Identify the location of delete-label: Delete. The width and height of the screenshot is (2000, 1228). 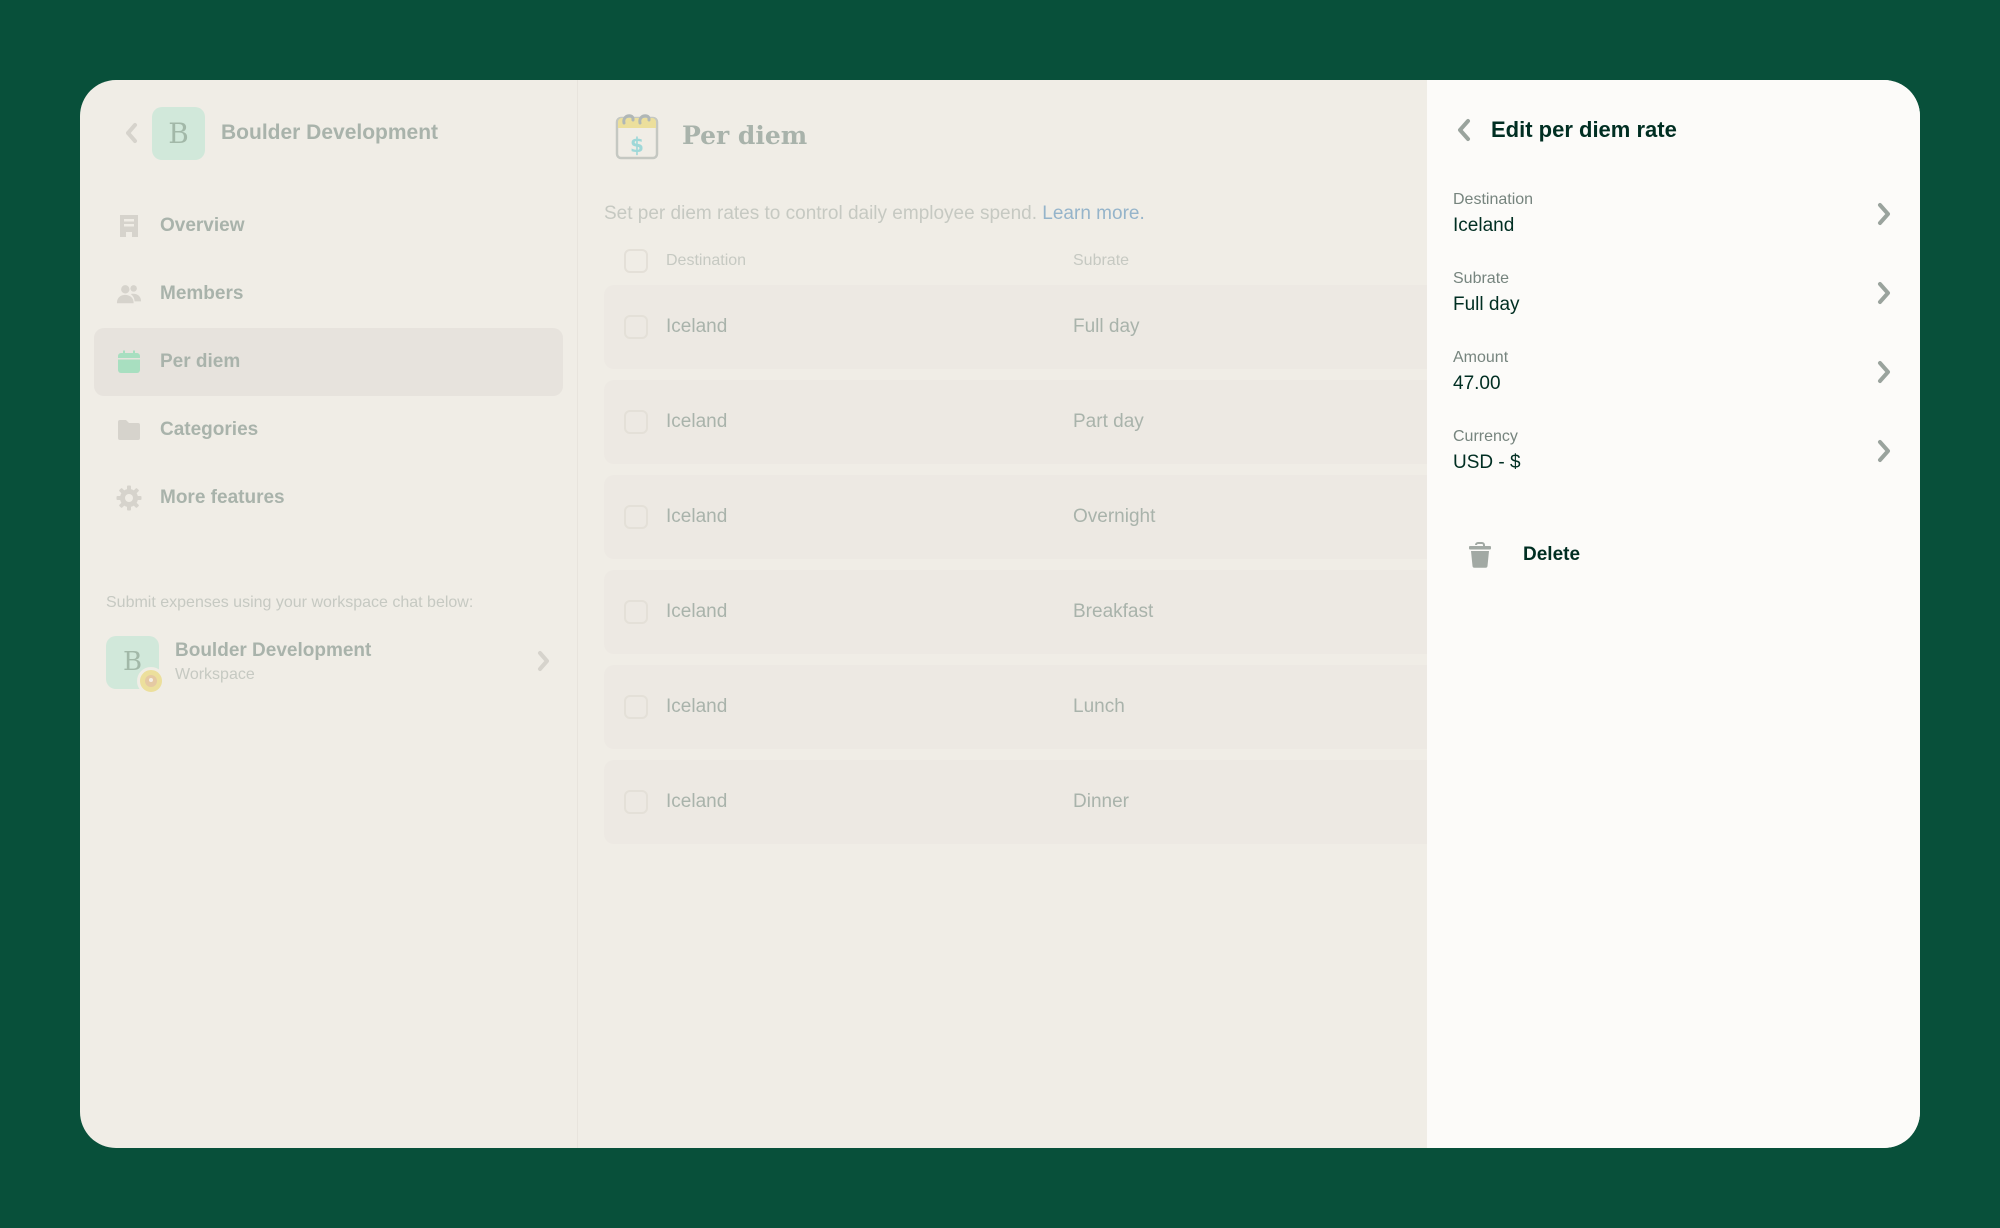
(1552, 554).